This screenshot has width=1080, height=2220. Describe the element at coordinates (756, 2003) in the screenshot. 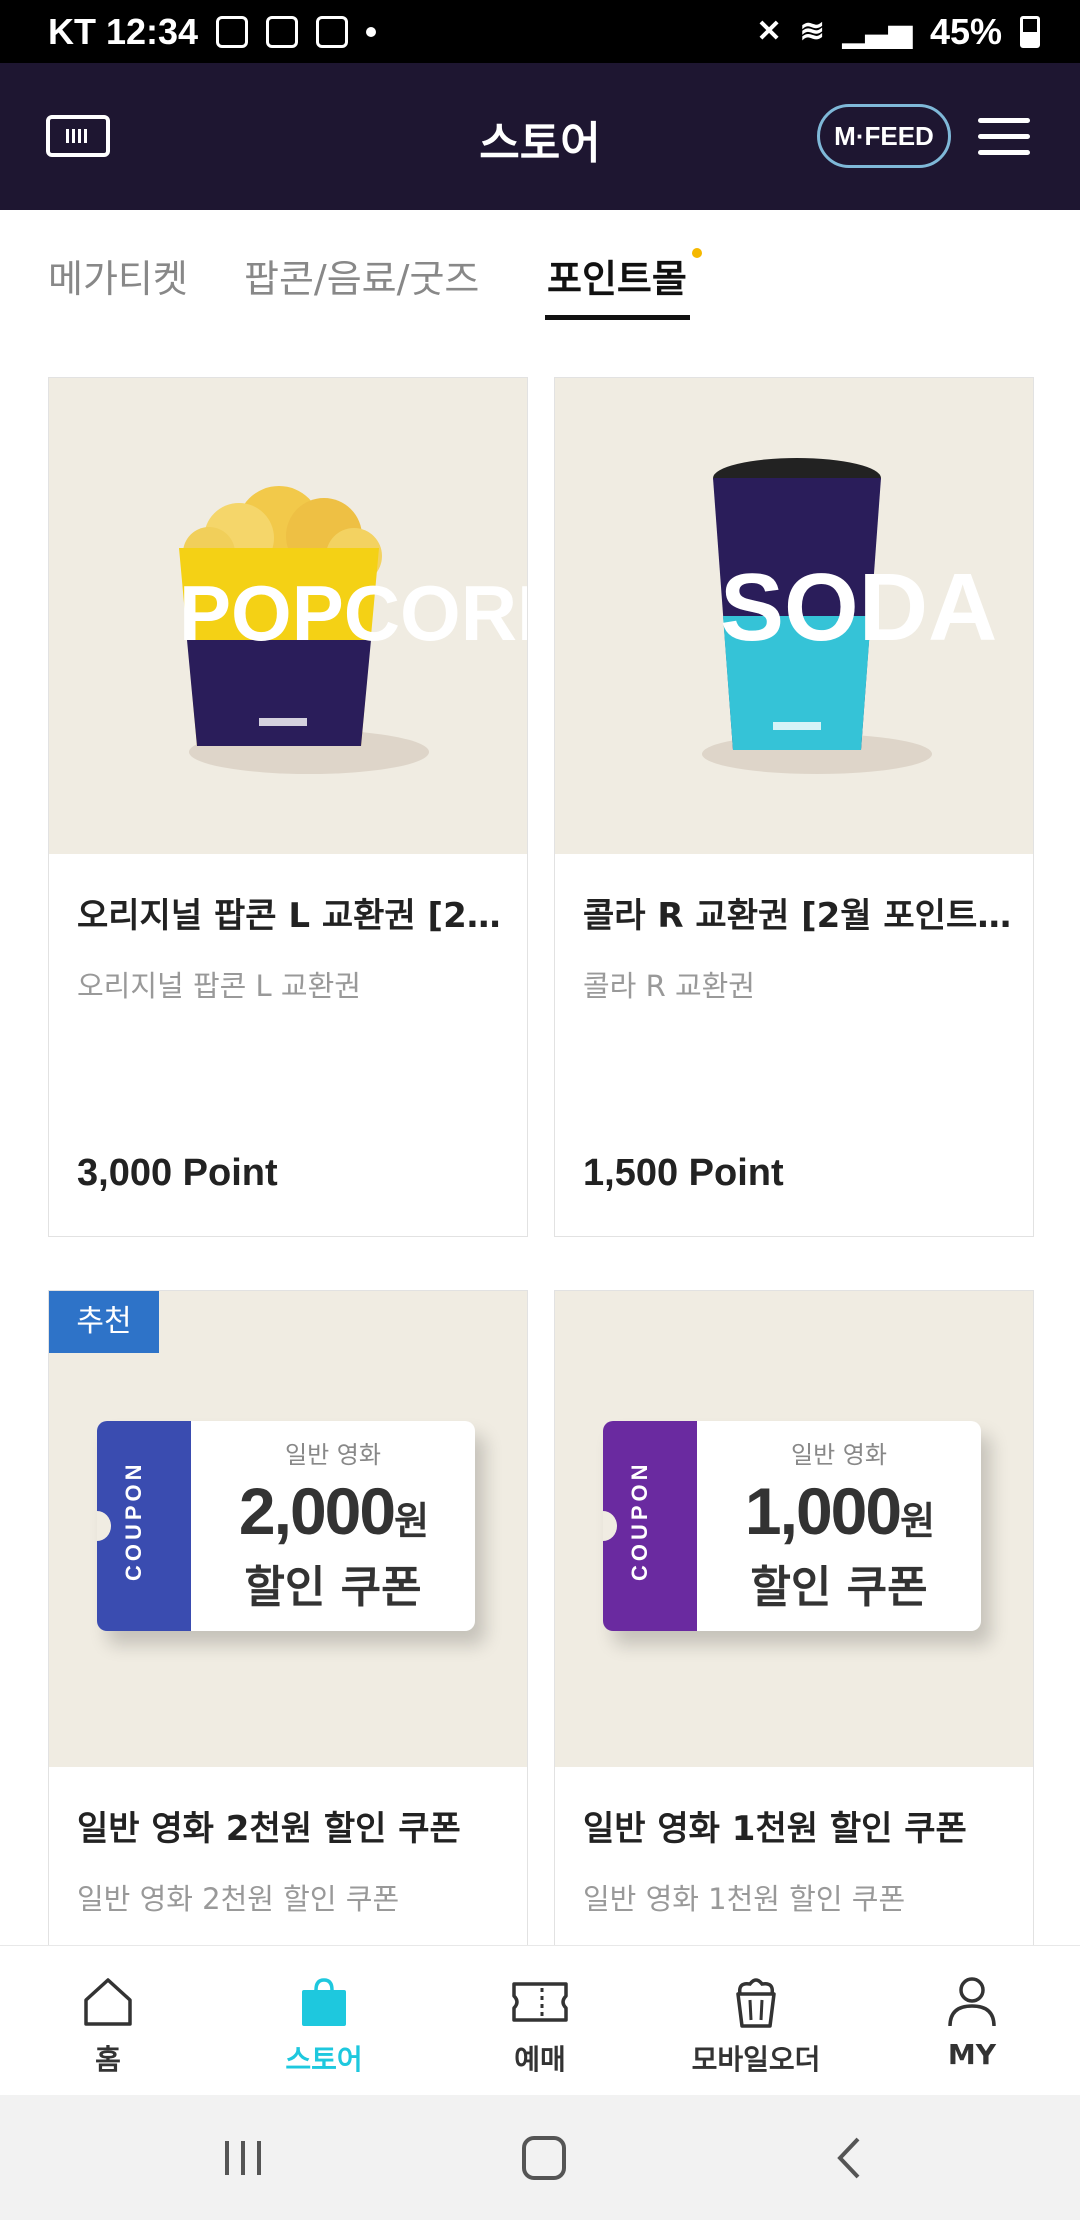

I see `popcorn-icon` at that location.